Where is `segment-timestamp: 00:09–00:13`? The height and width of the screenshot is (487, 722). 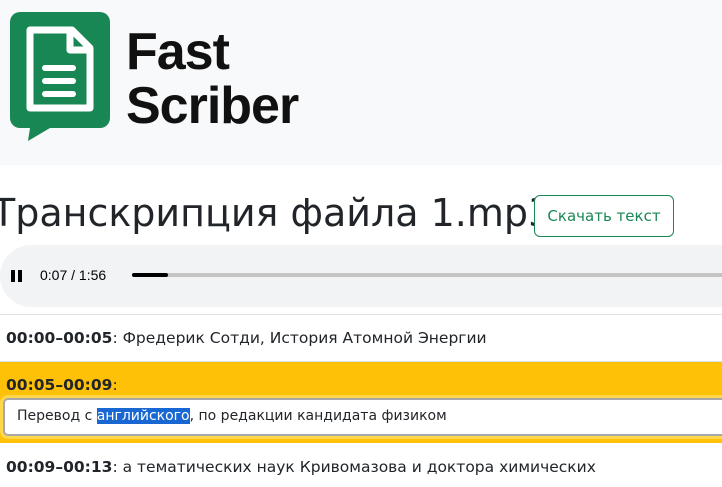
segment-timestamp: 00:09–00:13 is located at coordinates (59, 467).